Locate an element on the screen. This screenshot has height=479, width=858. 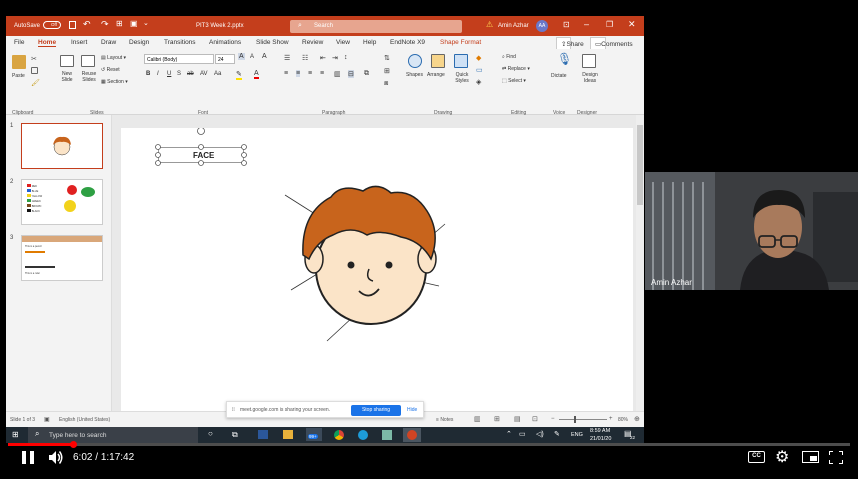
tab-view: View is located at coordinates (343, 42).